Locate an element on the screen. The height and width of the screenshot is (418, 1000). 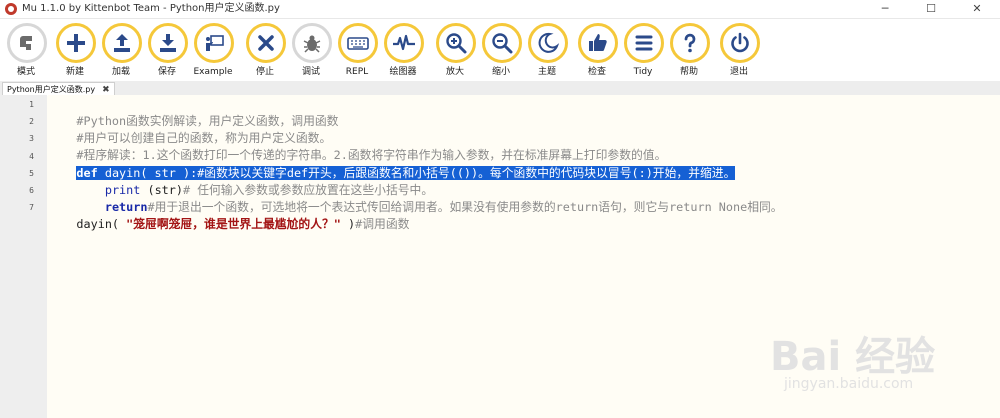
close-window-button: ✕ is located at coordinates (977, 9).